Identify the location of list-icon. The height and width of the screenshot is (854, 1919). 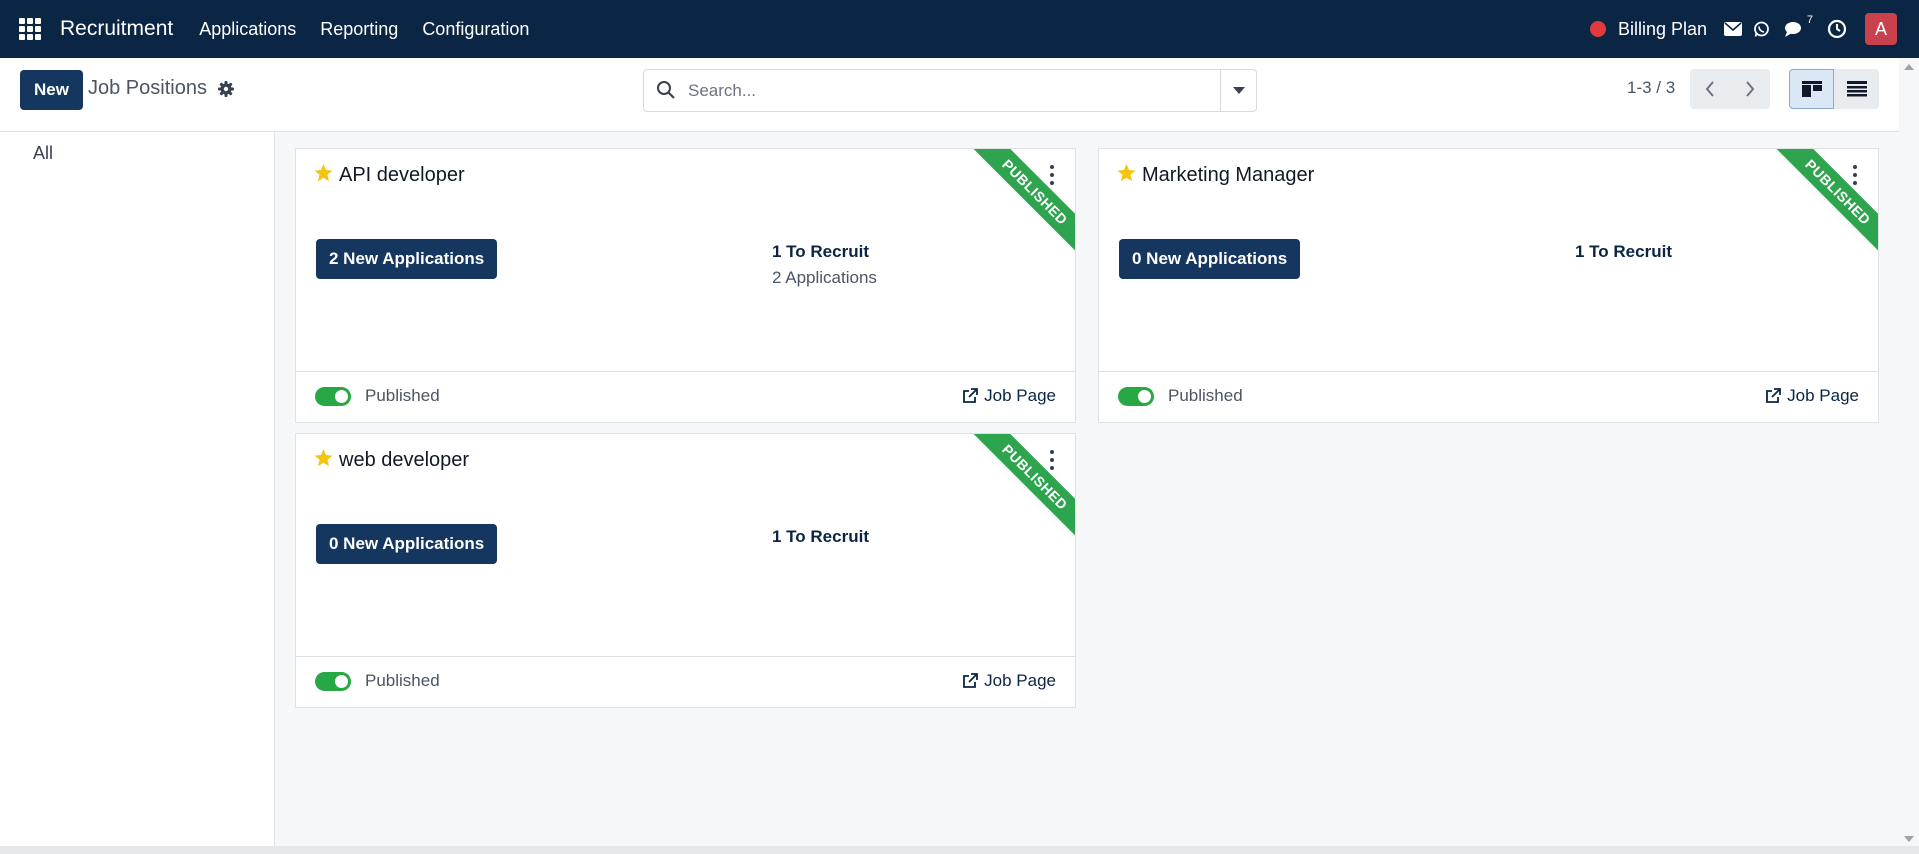
(1856, 89).